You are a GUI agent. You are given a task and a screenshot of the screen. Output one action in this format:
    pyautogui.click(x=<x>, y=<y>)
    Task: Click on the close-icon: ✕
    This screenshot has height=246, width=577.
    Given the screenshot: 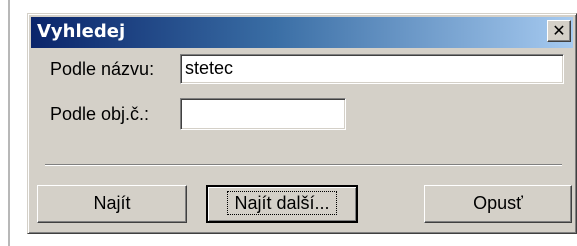 What is the action you would take?
    pyautogui.click(x=559, y=30)
    